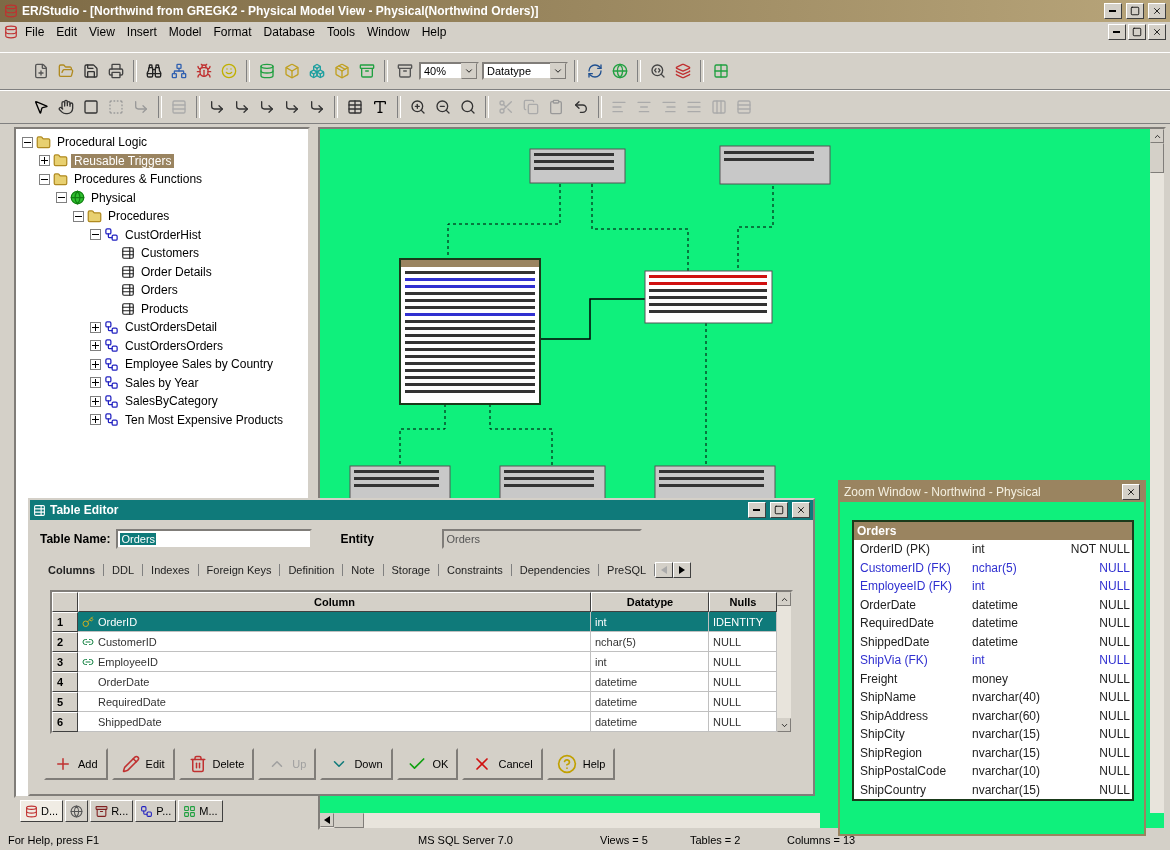 This screenshot has width=1170, height=850. What do you see at coordinates (239, 570) in the screenshot?
I see `tab: Foreign Keys` at bounding box center [239, 570].